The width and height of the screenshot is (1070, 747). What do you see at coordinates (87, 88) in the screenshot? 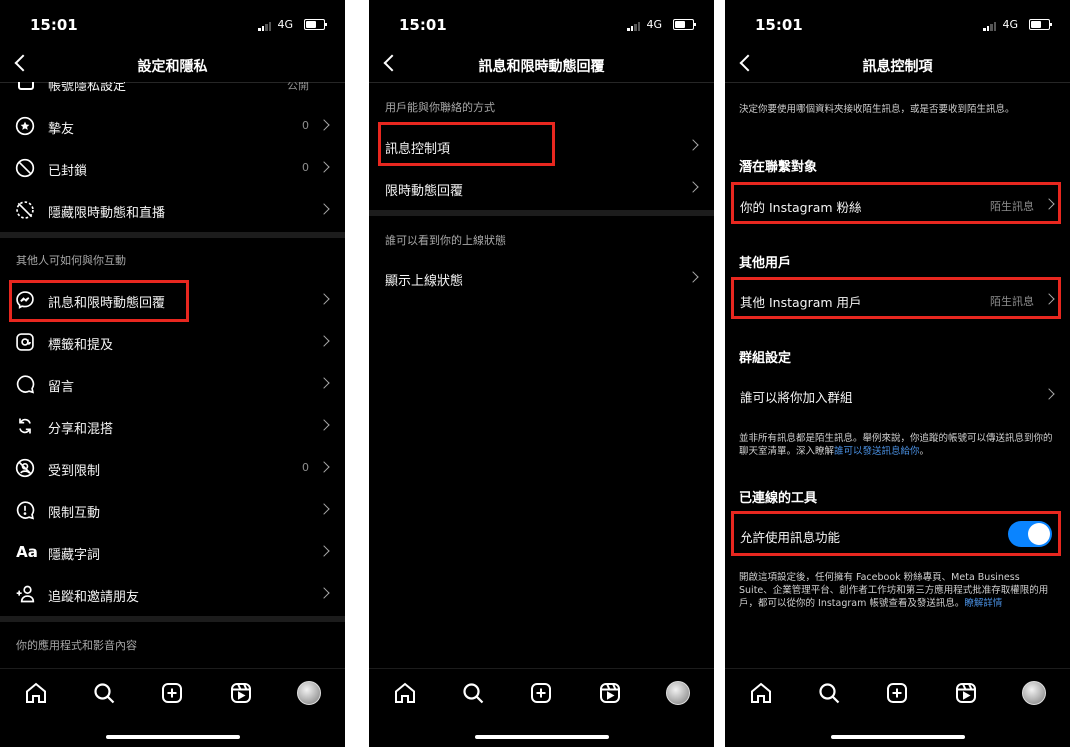
I see `partial-row-label: 帳號隱私設定` at bounding box center [87, 88].